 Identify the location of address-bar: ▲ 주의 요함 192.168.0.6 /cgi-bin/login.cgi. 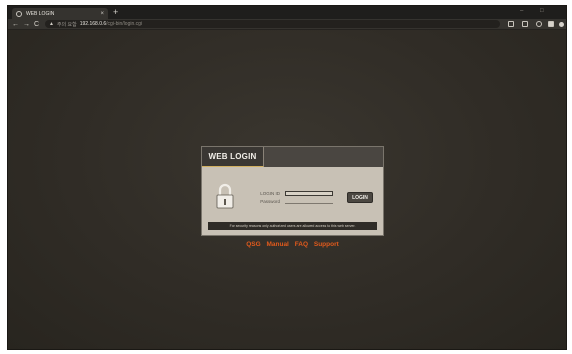
(272, 24).